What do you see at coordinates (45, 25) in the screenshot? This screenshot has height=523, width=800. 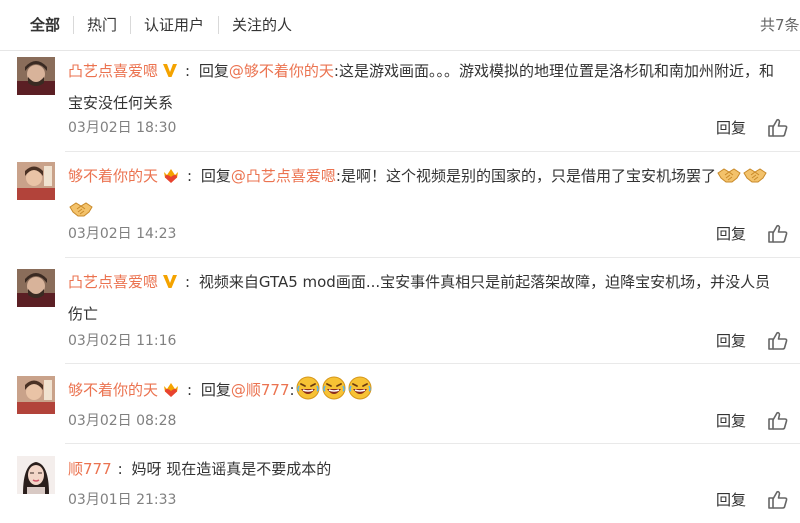 I see `tab-all: 全部` at bounding box center [45, 25].